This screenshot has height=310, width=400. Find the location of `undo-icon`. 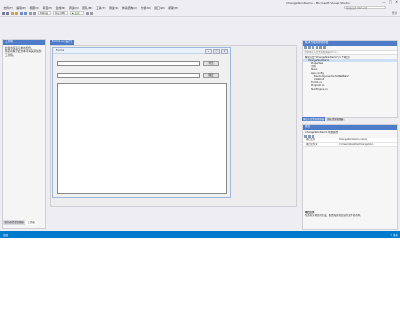

undo-icon is located at coordinates (30, 13).